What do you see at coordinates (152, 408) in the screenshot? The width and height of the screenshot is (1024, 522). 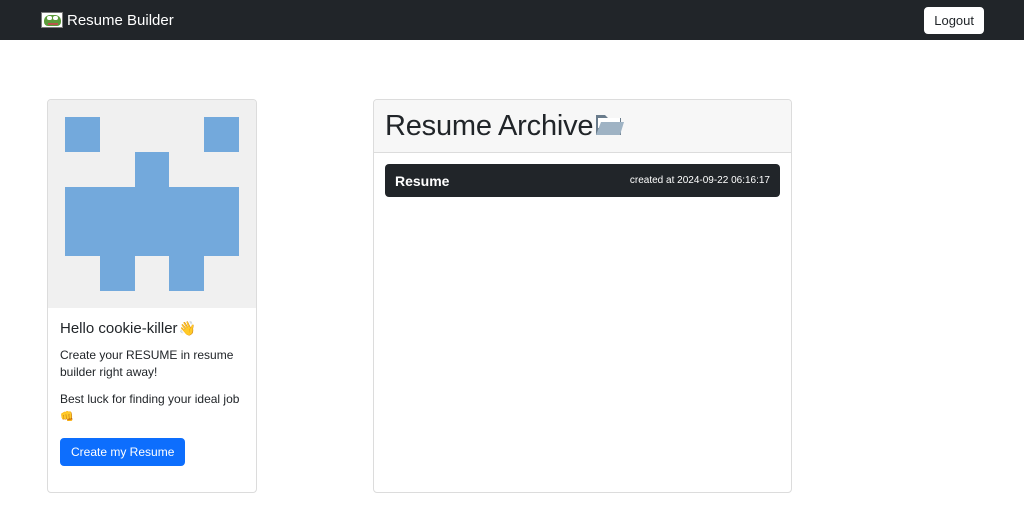 I see `luck-text: Best luck for finding your ideal job 👊` at bounding box center [152, 408].